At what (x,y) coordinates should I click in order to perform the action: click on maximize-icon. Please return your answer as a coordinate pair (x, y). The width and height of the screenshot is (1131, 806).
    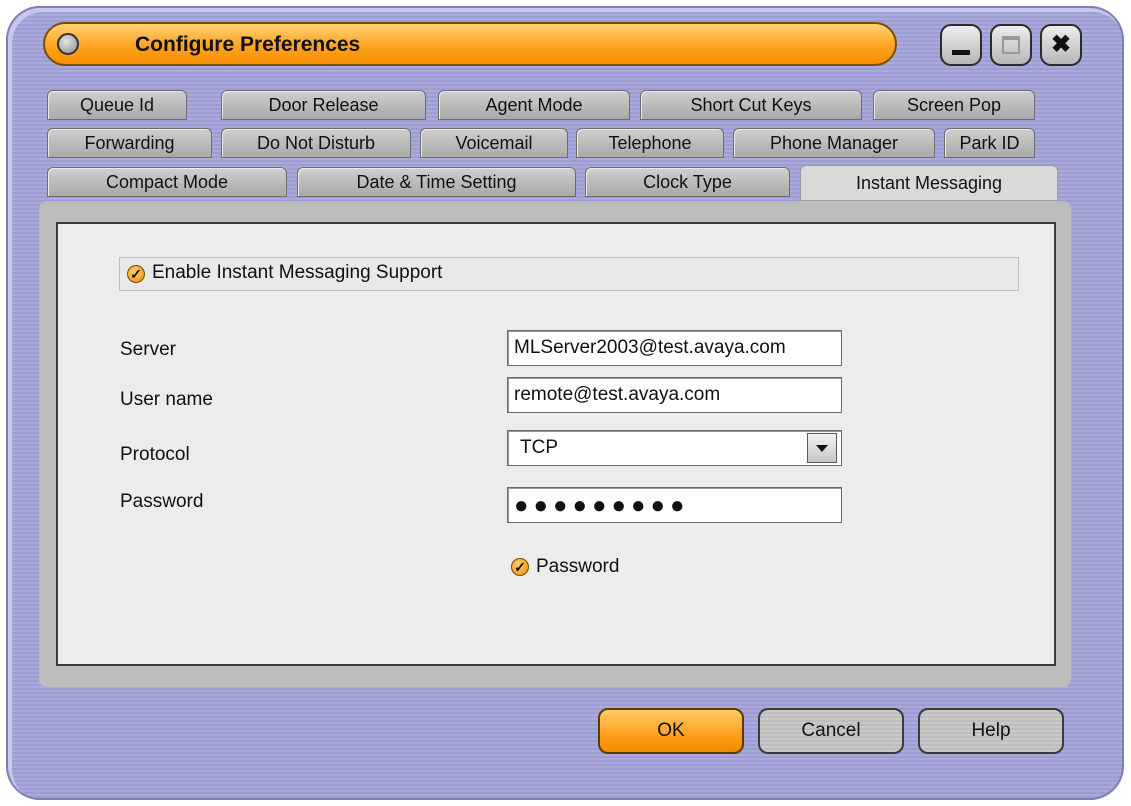
    Looking at the image, I should click on (1011, 45).